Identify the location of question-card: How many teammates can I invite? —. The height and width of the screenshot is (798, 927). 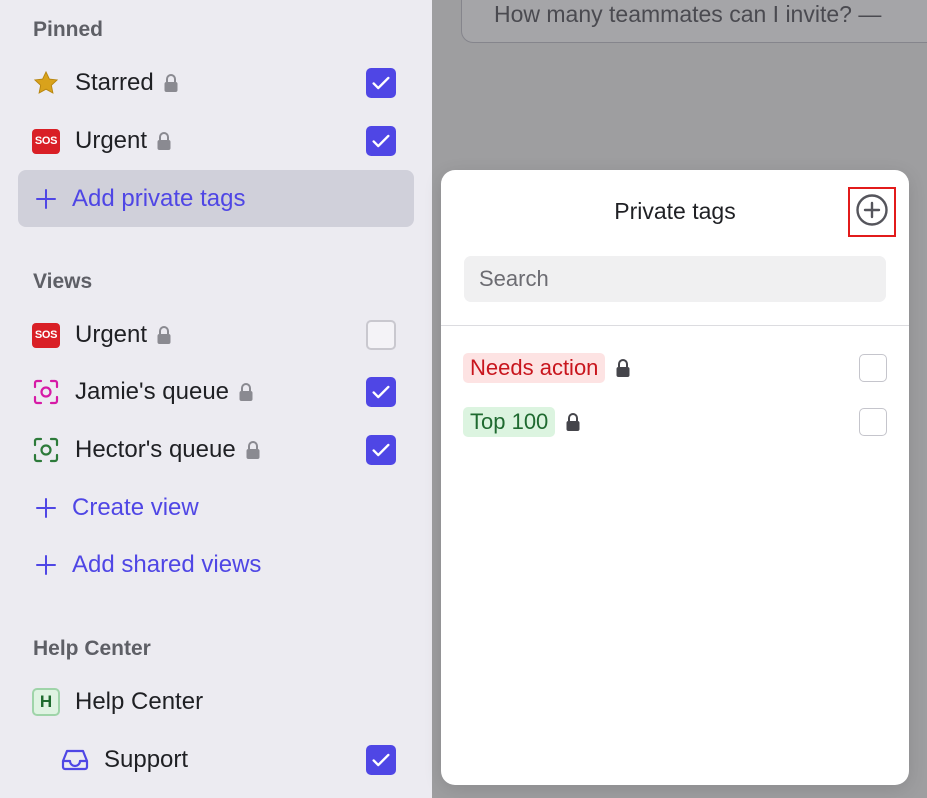
(694, 21).